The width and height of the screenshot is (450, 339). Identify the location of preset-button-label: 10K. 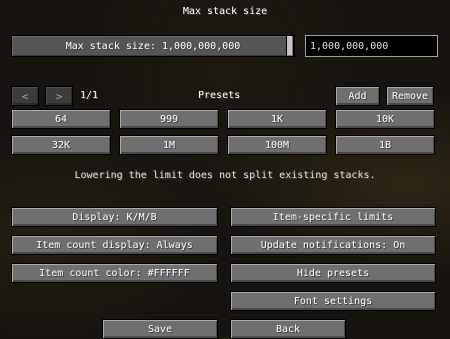
(385, 119).